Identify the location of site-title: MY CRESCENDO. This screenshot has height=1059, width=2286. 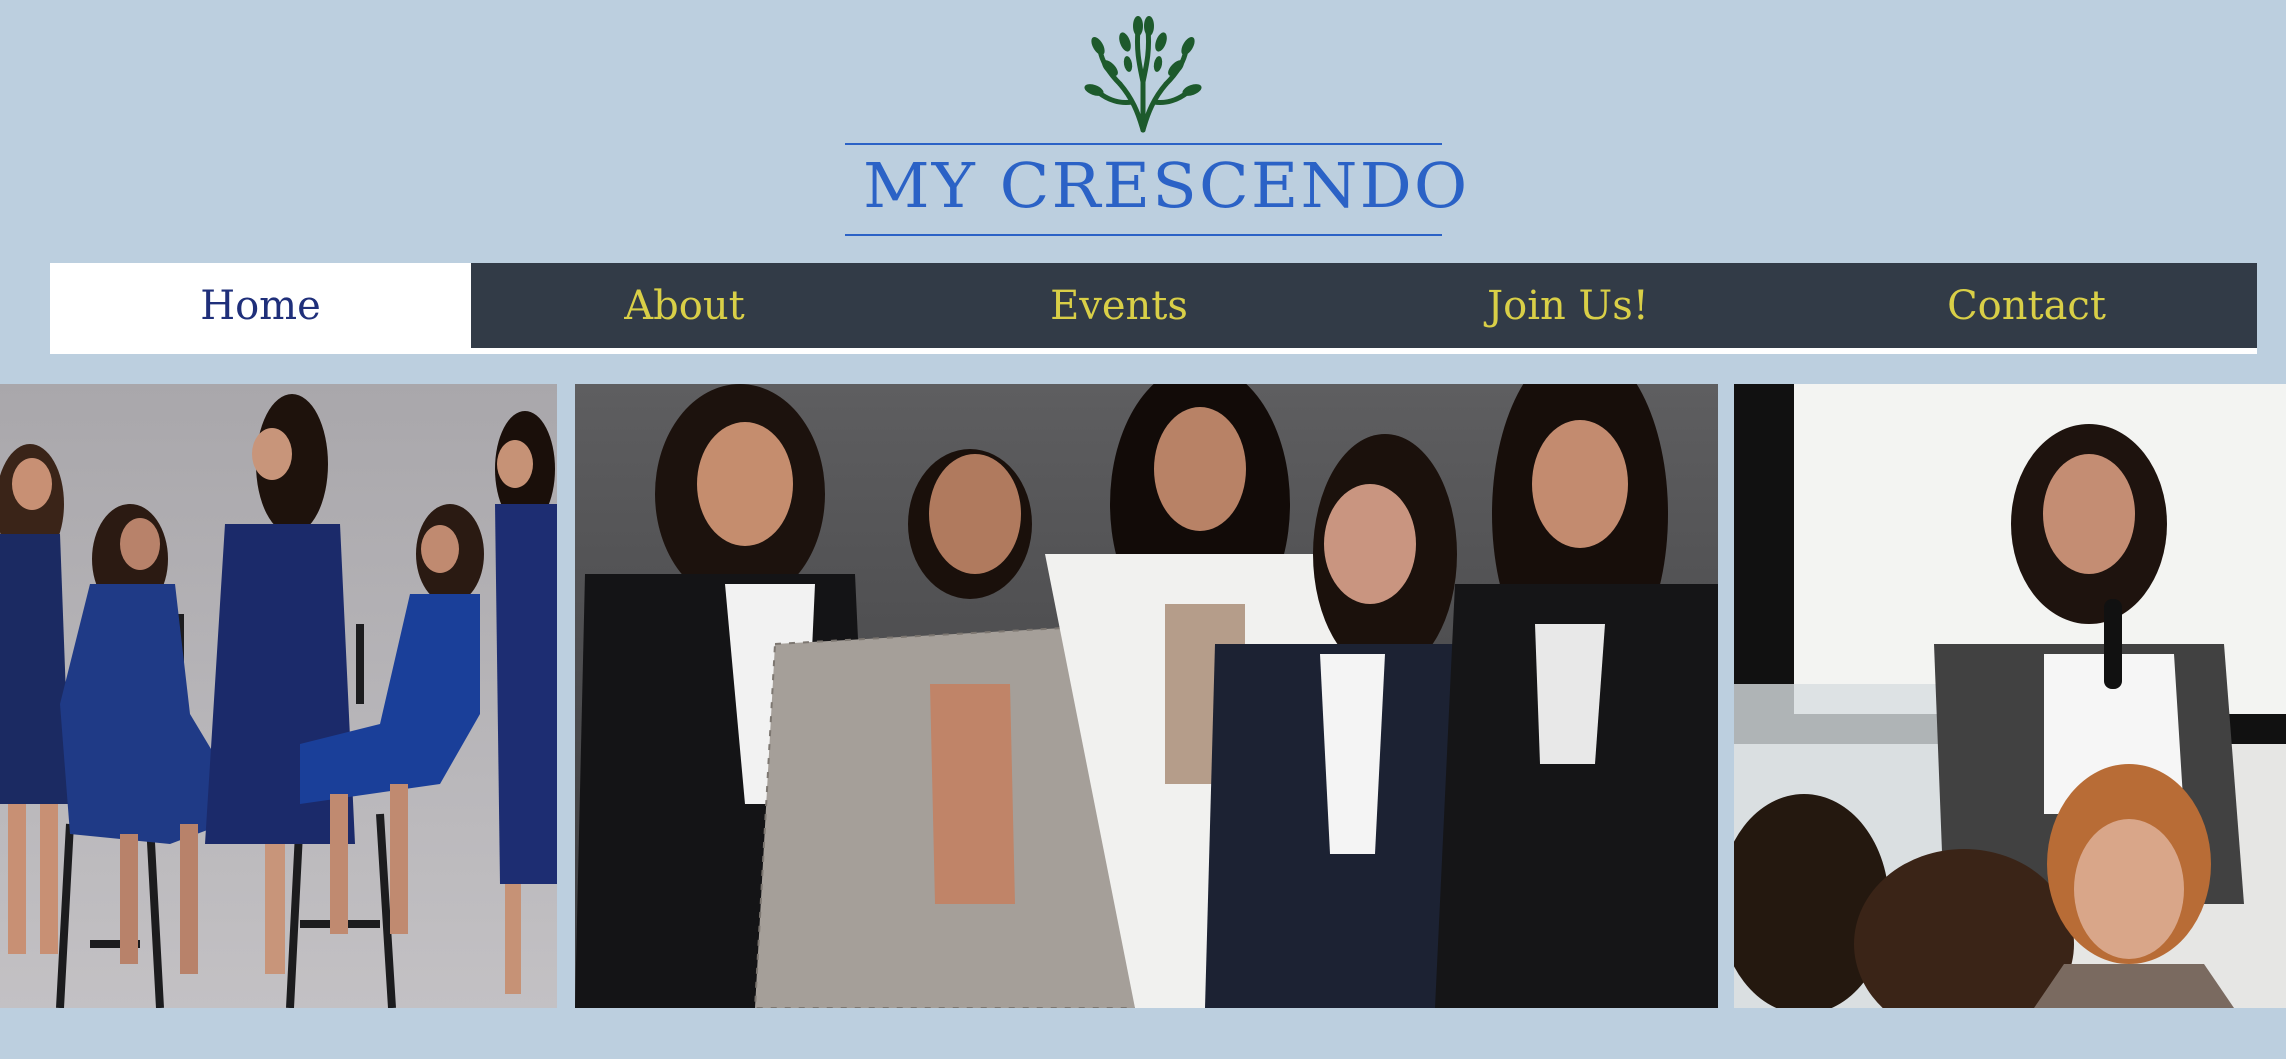
(1166, 186).